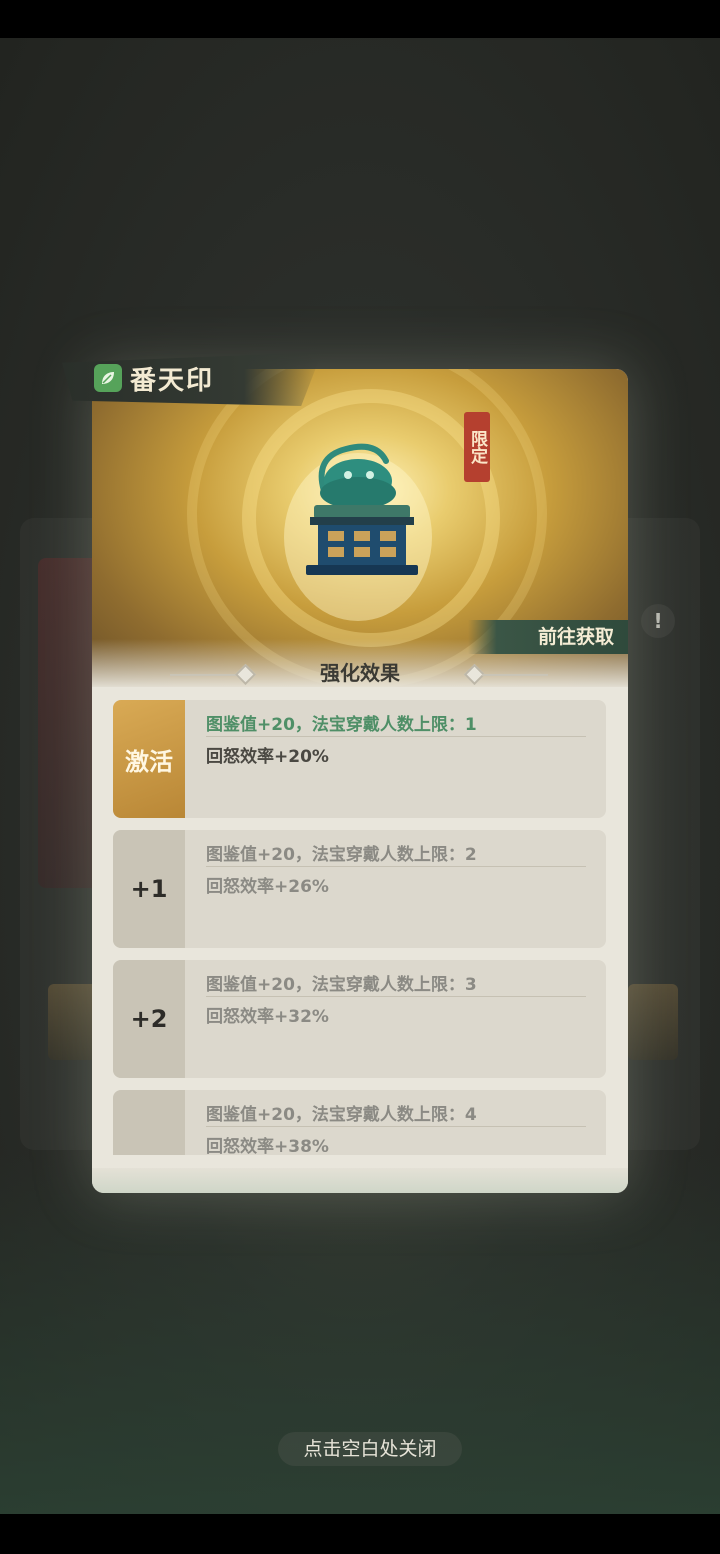 The image size is (720, 1554). Describe the element at coordinates (360, 1180) in the screenshot. I see `modal-footer-decoration` at that location.